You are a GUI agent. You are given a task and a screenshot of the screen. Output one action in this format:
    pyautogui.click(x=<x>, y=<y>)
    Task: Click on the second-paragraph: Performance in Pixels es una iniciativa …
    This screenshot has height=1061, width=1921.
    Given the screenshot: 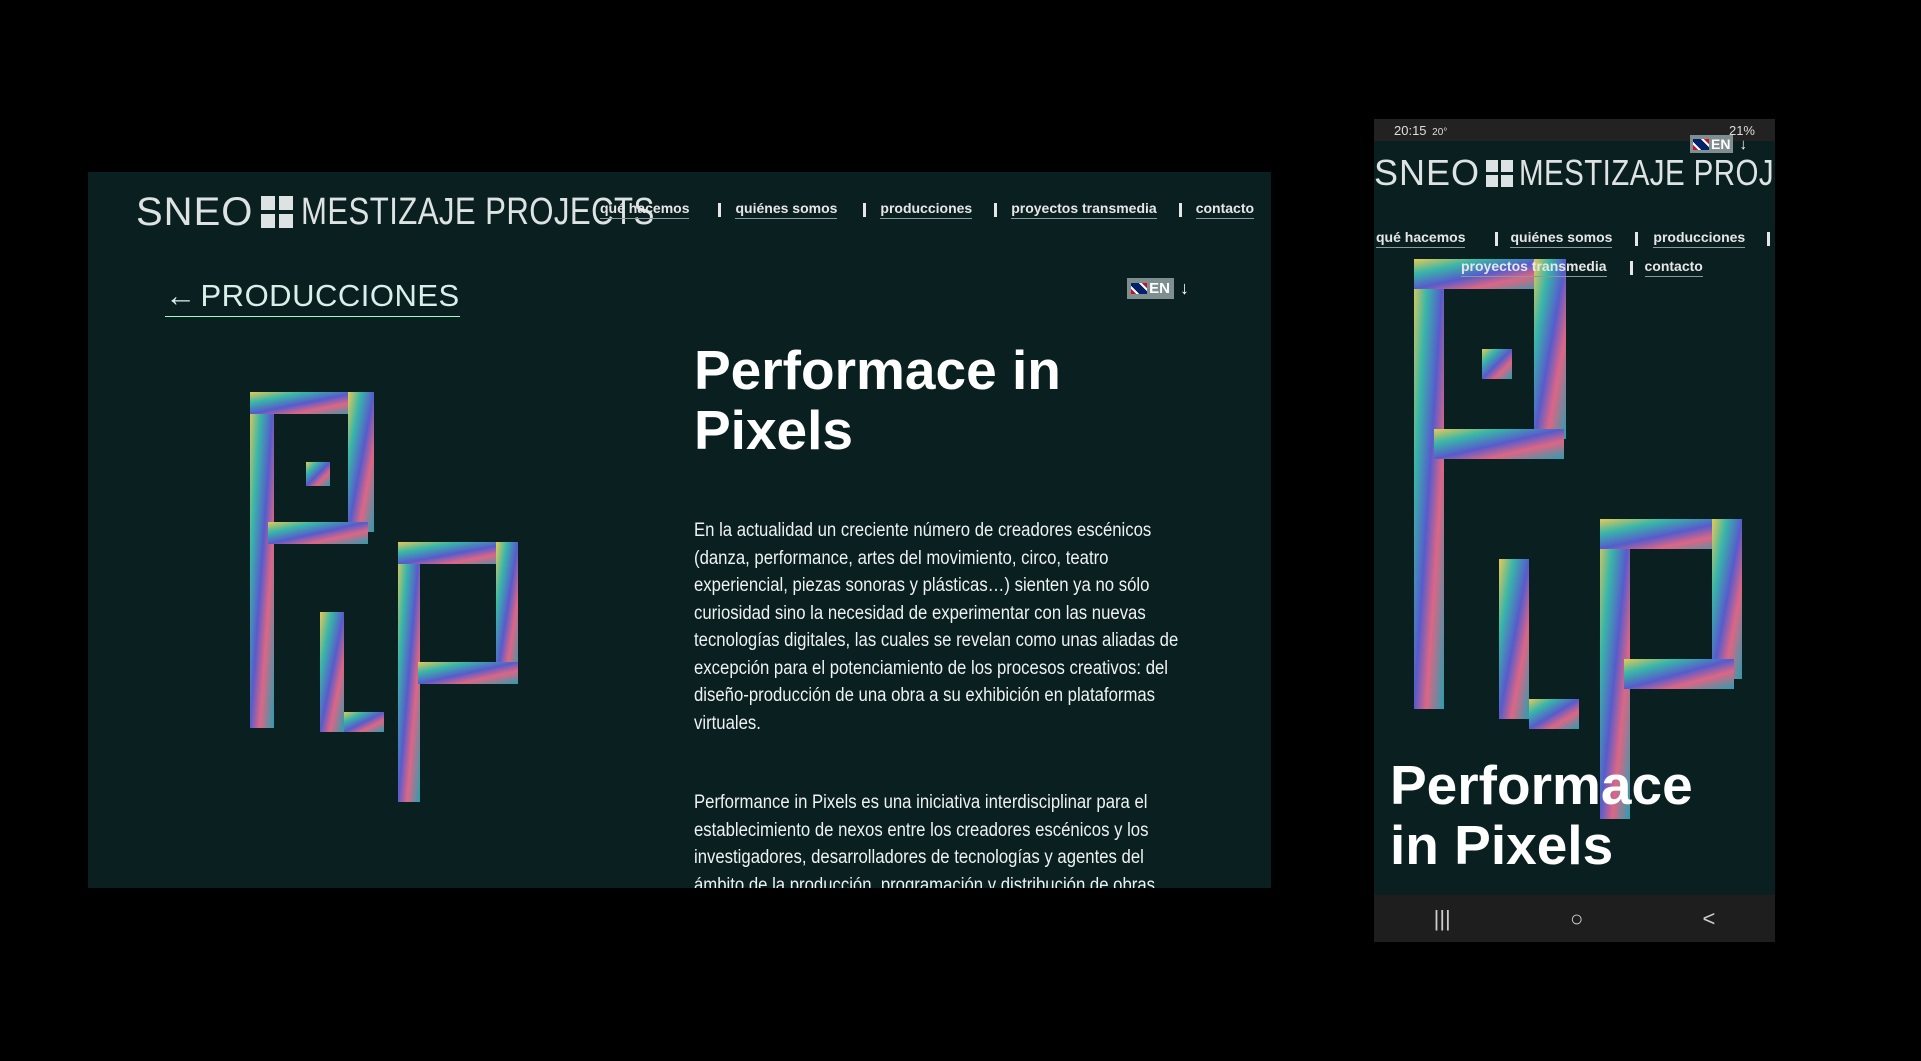 What is the action you would take?
    pyautogui.click(x=924, y=840)
    